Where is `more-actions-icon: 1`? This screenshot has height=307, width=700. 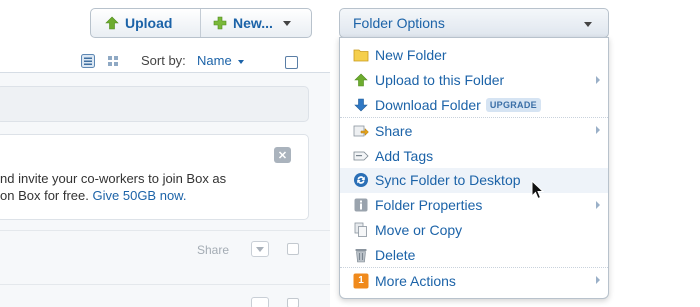 more-actions-icon: 1 is located at coordinates (361, 281).